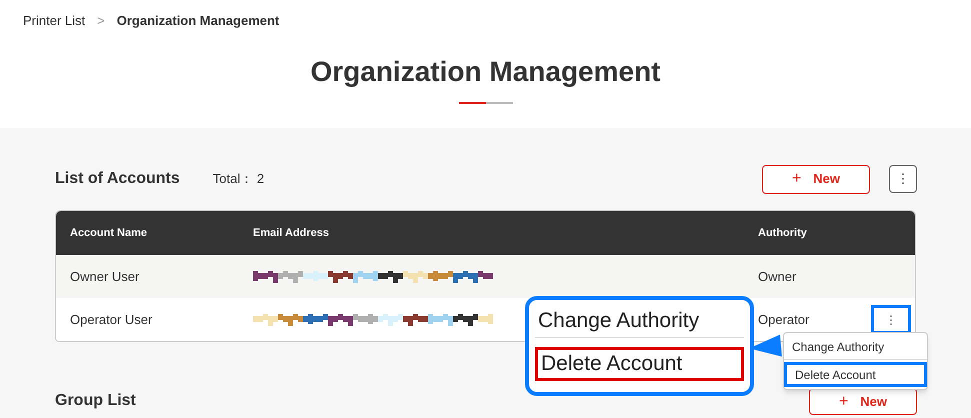 The width and height of the screenshot is (971, 418). What do you see at coordinates (111, 319) in the screenshot?
I see `table-cell-text: Operator User` at bounding box center [111, 319].